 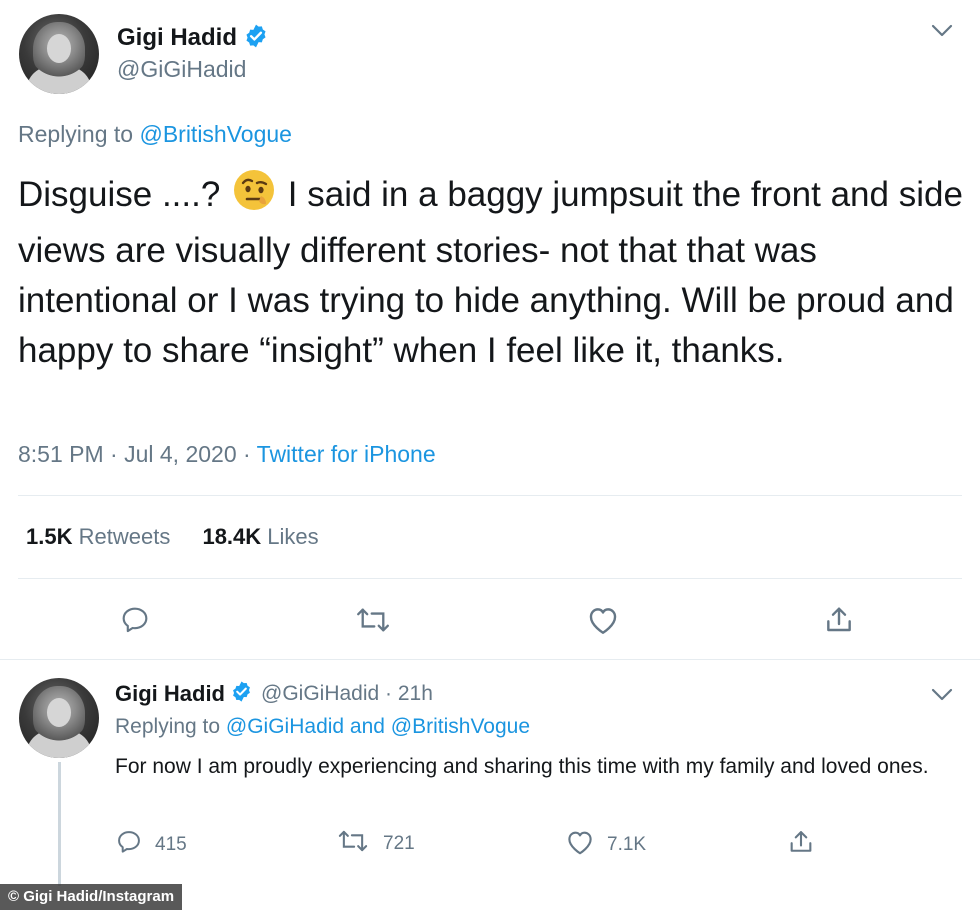 What do you see at coordinates (181, 69) in the screenshot?
I see `handle: @GiGiHadid` at bounding box center [181, 69].